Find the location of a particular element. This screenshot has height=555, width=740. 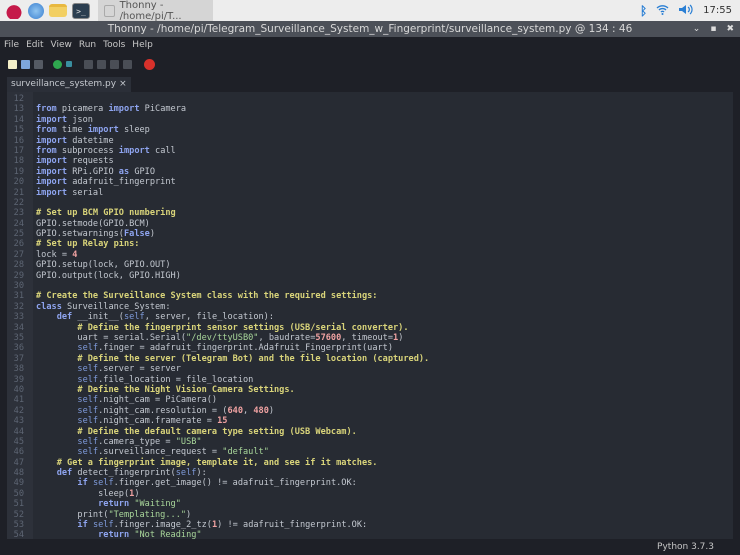

code-token-text: adafruit_fingerprint is located at coordinates (121, 182).